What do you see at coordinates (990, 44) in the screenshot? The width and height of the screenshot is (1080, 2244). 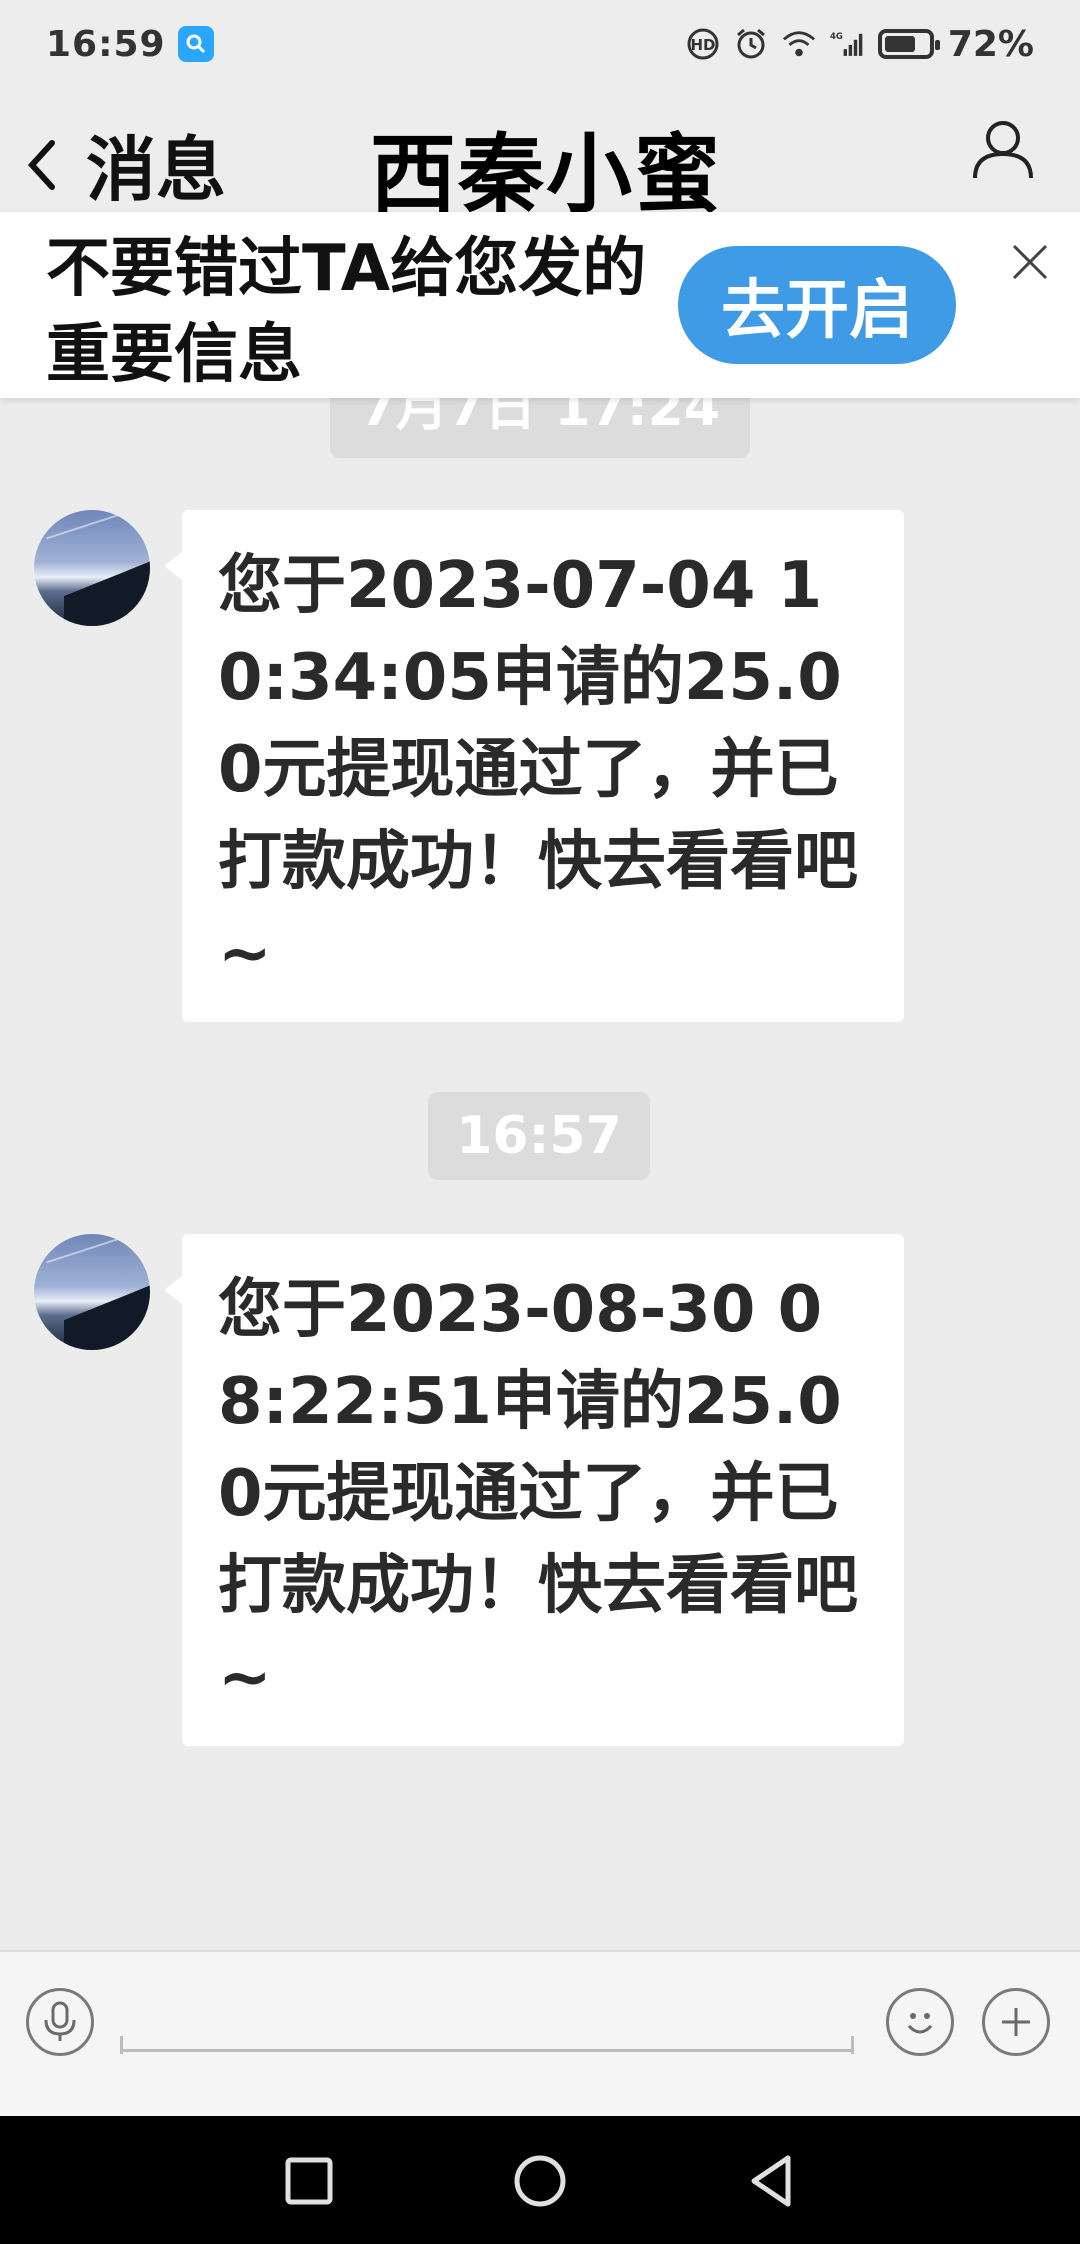 I see `battery-percentage: 72%` at bounding box center [990, 44].